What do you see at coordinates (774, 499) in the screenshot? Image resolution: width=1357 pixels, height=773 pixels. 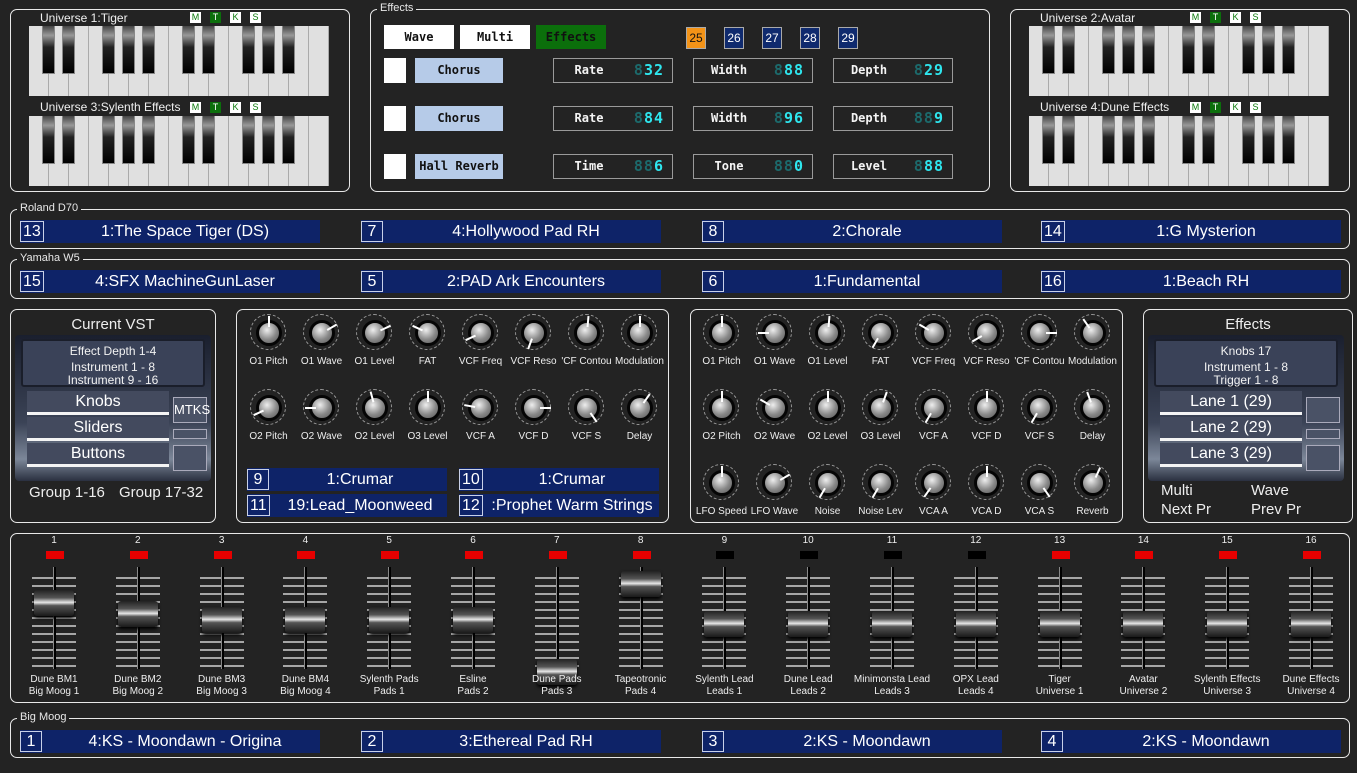 I see `knob-lfo-wave: LFO Wave` at bounding box center [774, 499].